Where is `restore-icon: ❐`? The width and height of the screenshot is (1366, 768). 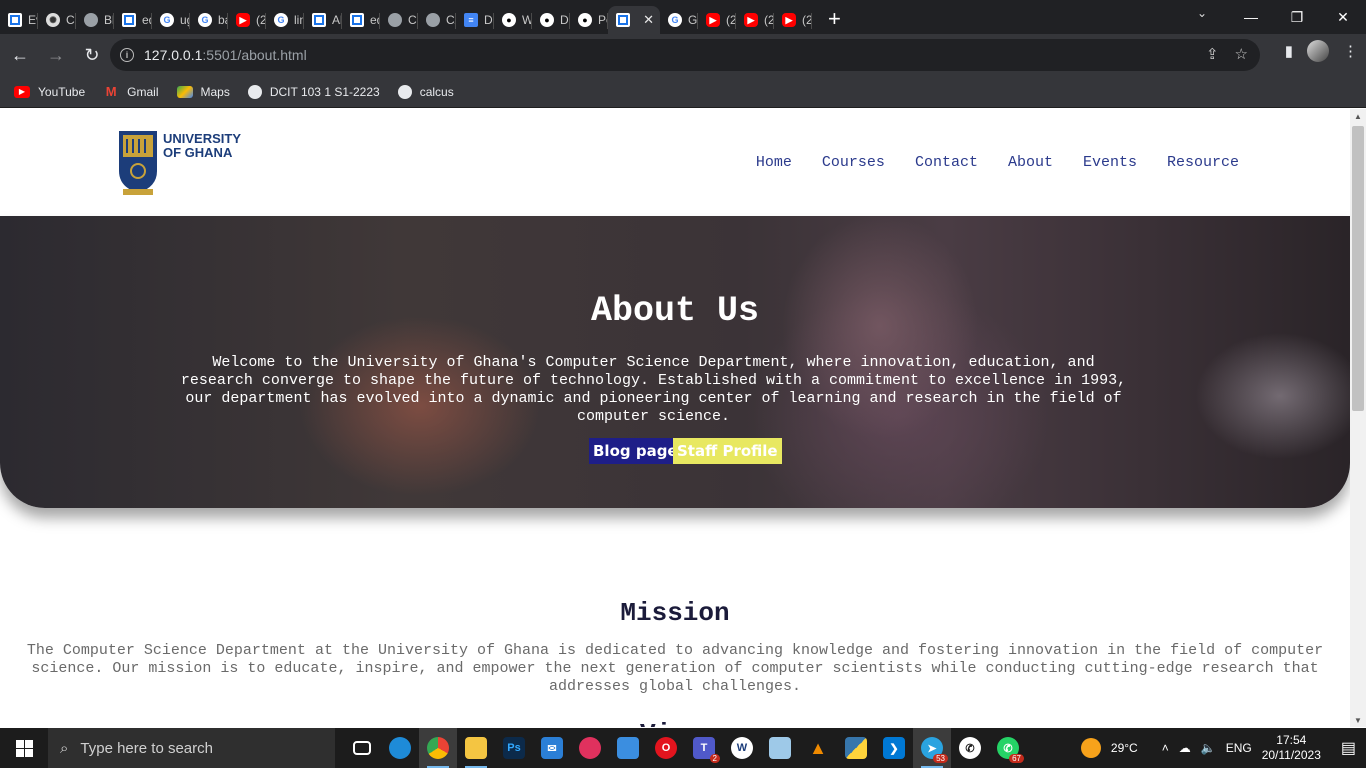 restore-icon: ❐ is located at coordinates (1297, 17).